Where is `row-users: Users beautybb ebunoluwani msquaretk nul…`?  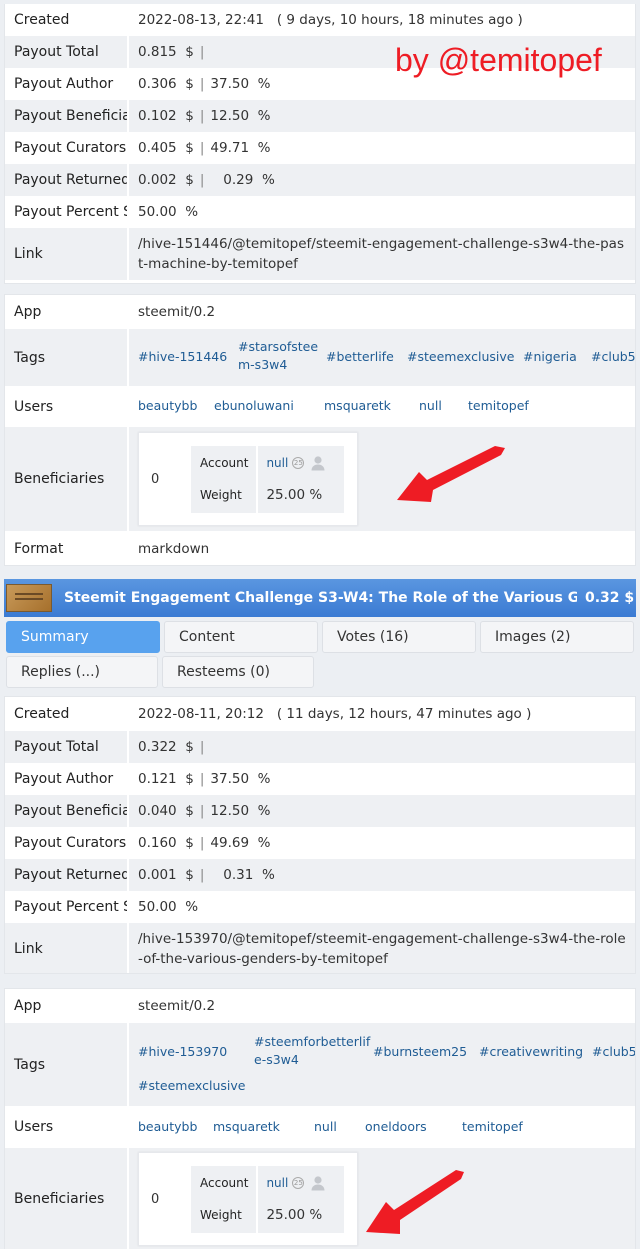
row-users: Users beautybb ebunoluwani msquaretk nul… is located at coordinates (320, 406).